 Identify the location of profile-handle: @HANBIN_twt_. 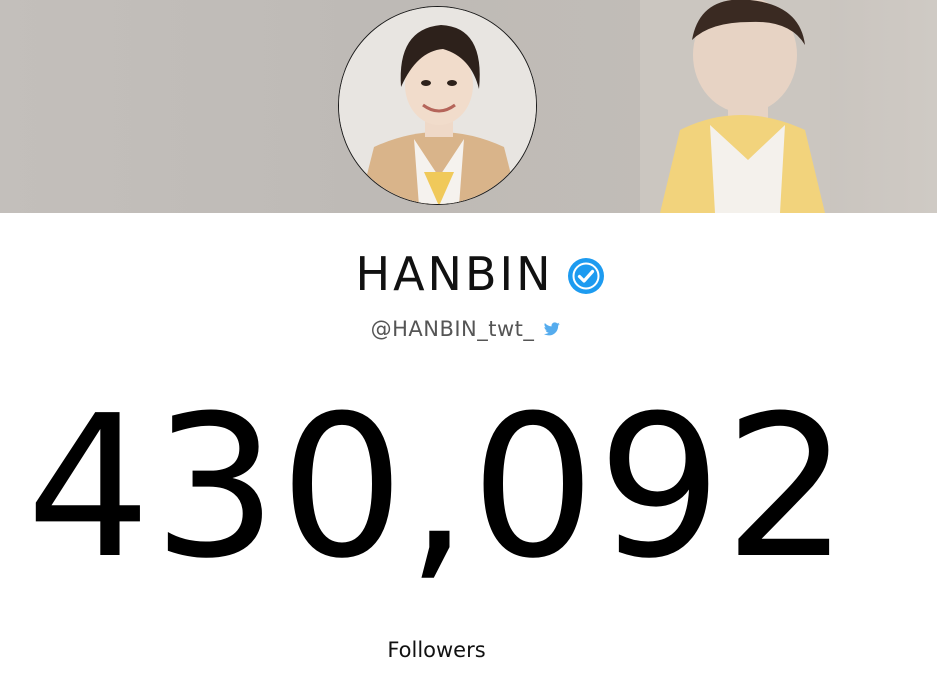
(453, 329).